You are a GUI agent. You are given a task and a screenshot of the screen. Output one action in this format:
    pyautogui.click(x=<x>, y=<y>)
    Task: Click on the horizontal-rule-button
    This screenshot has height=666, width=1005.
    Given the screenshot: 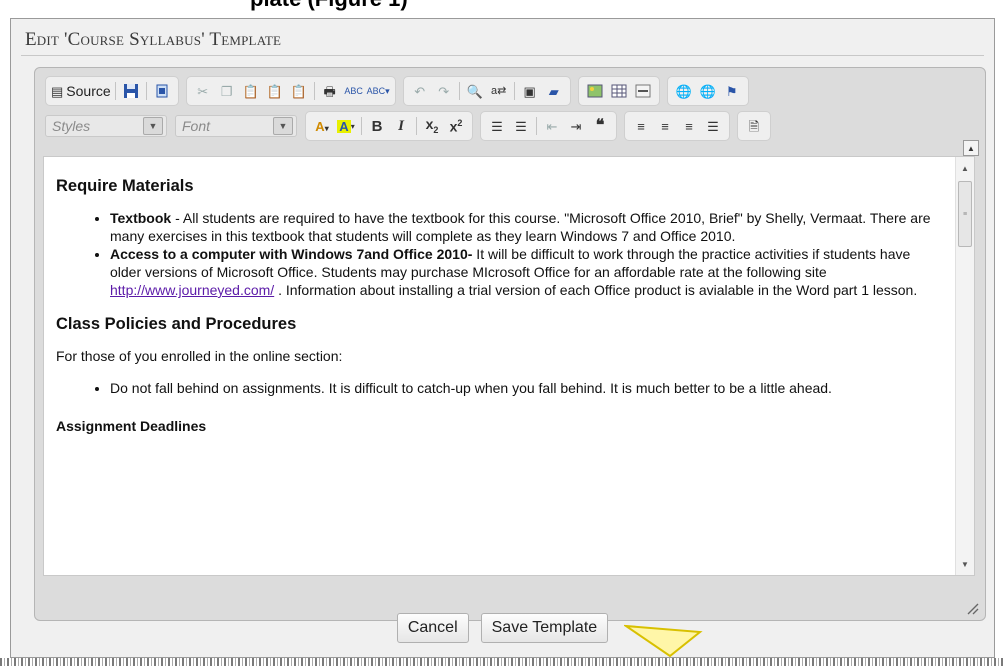 What is the action you would take?
    pyautogui.click(x=643, y=91)
    